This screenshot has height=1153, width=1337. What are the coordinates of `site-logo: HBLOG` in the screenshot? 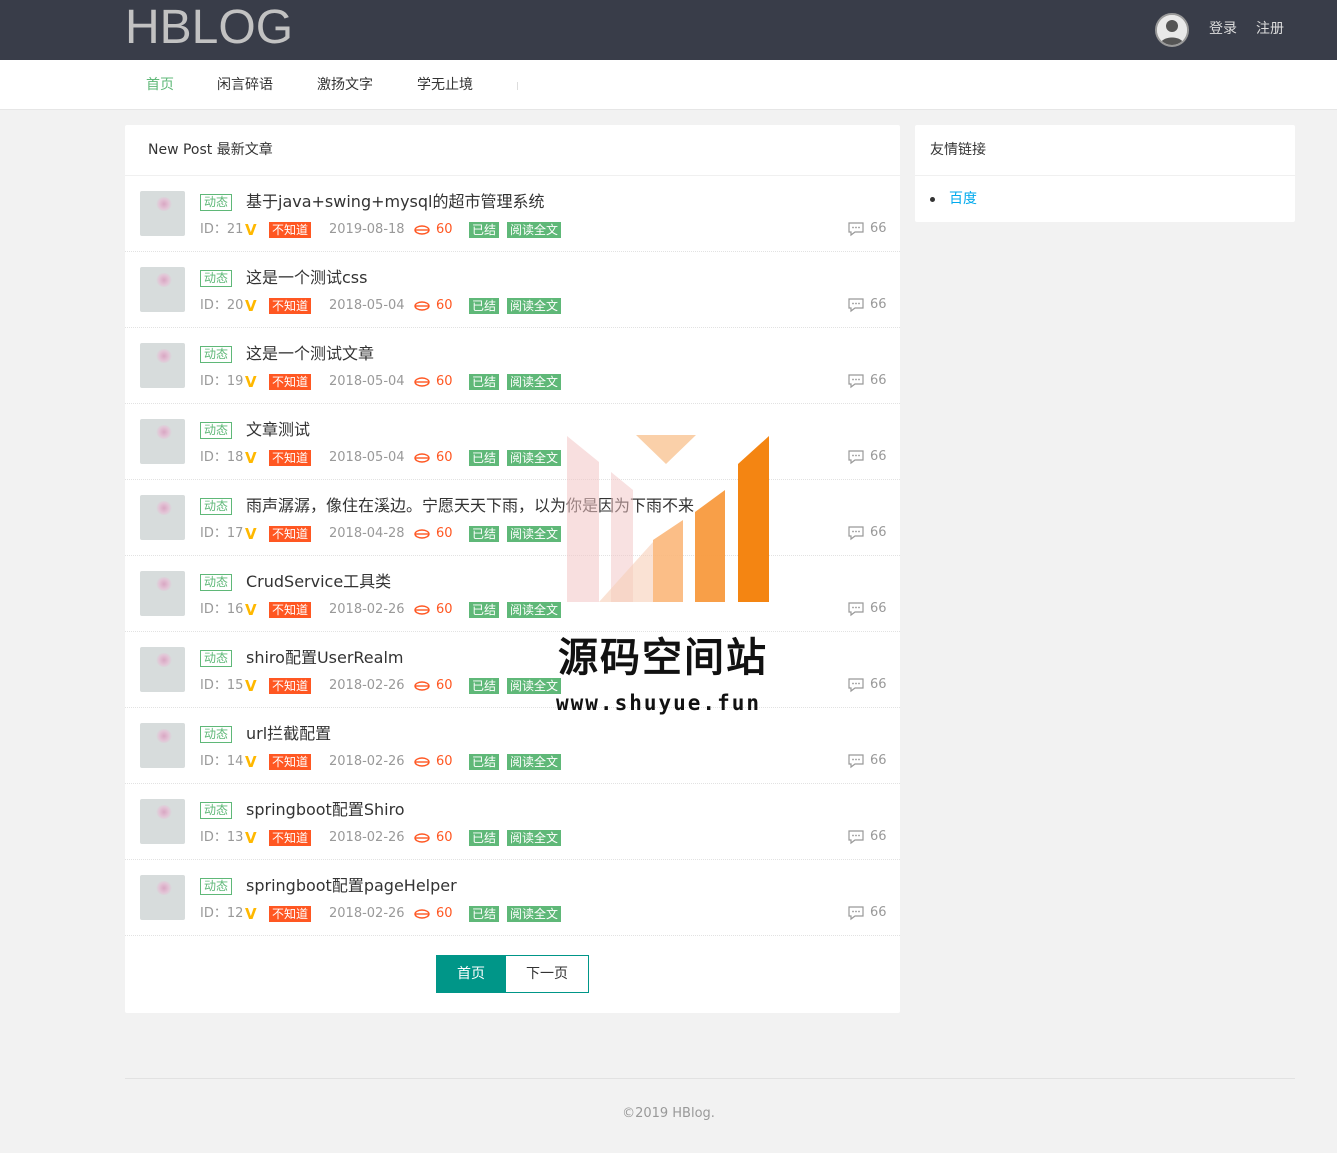 It's located at (209, 28).